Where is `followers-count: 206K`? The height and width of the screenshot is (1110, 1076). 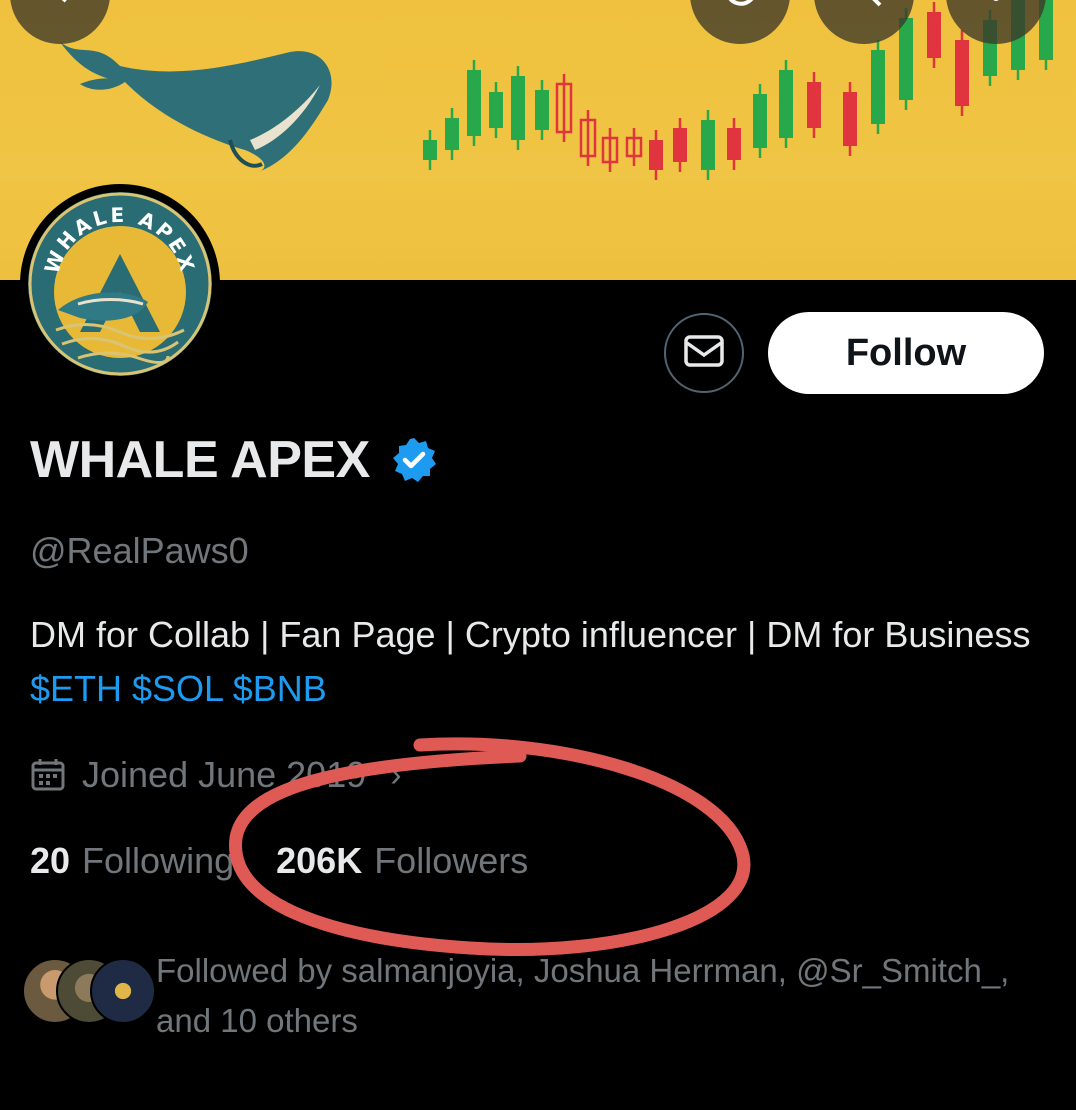 followers-count: 206K is located at coordinates (319, 860).